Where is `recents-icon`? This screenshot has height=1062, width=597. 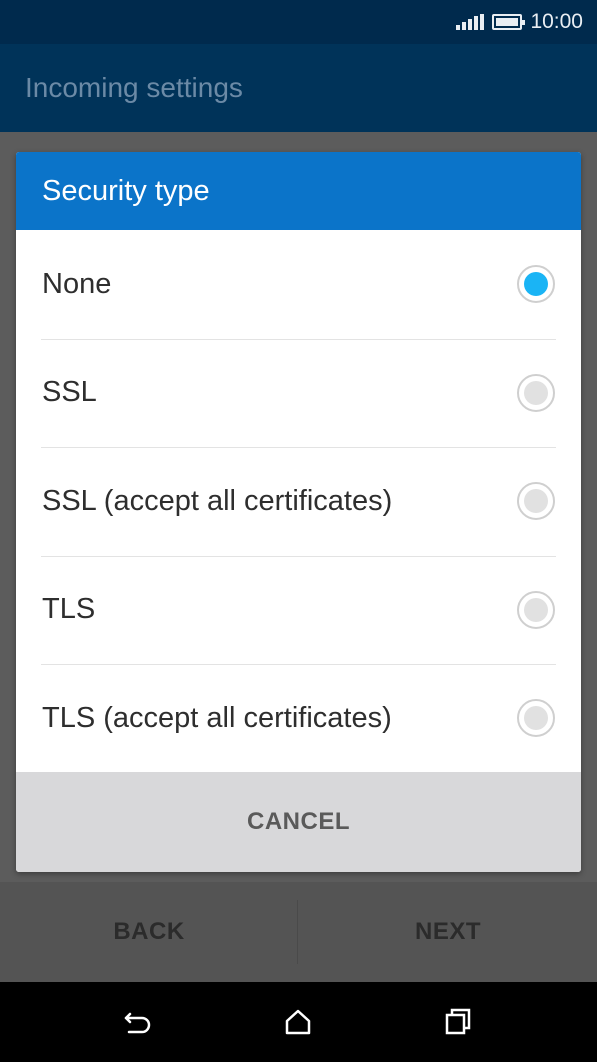
recents-icon is located at coordinates (458, 1022).